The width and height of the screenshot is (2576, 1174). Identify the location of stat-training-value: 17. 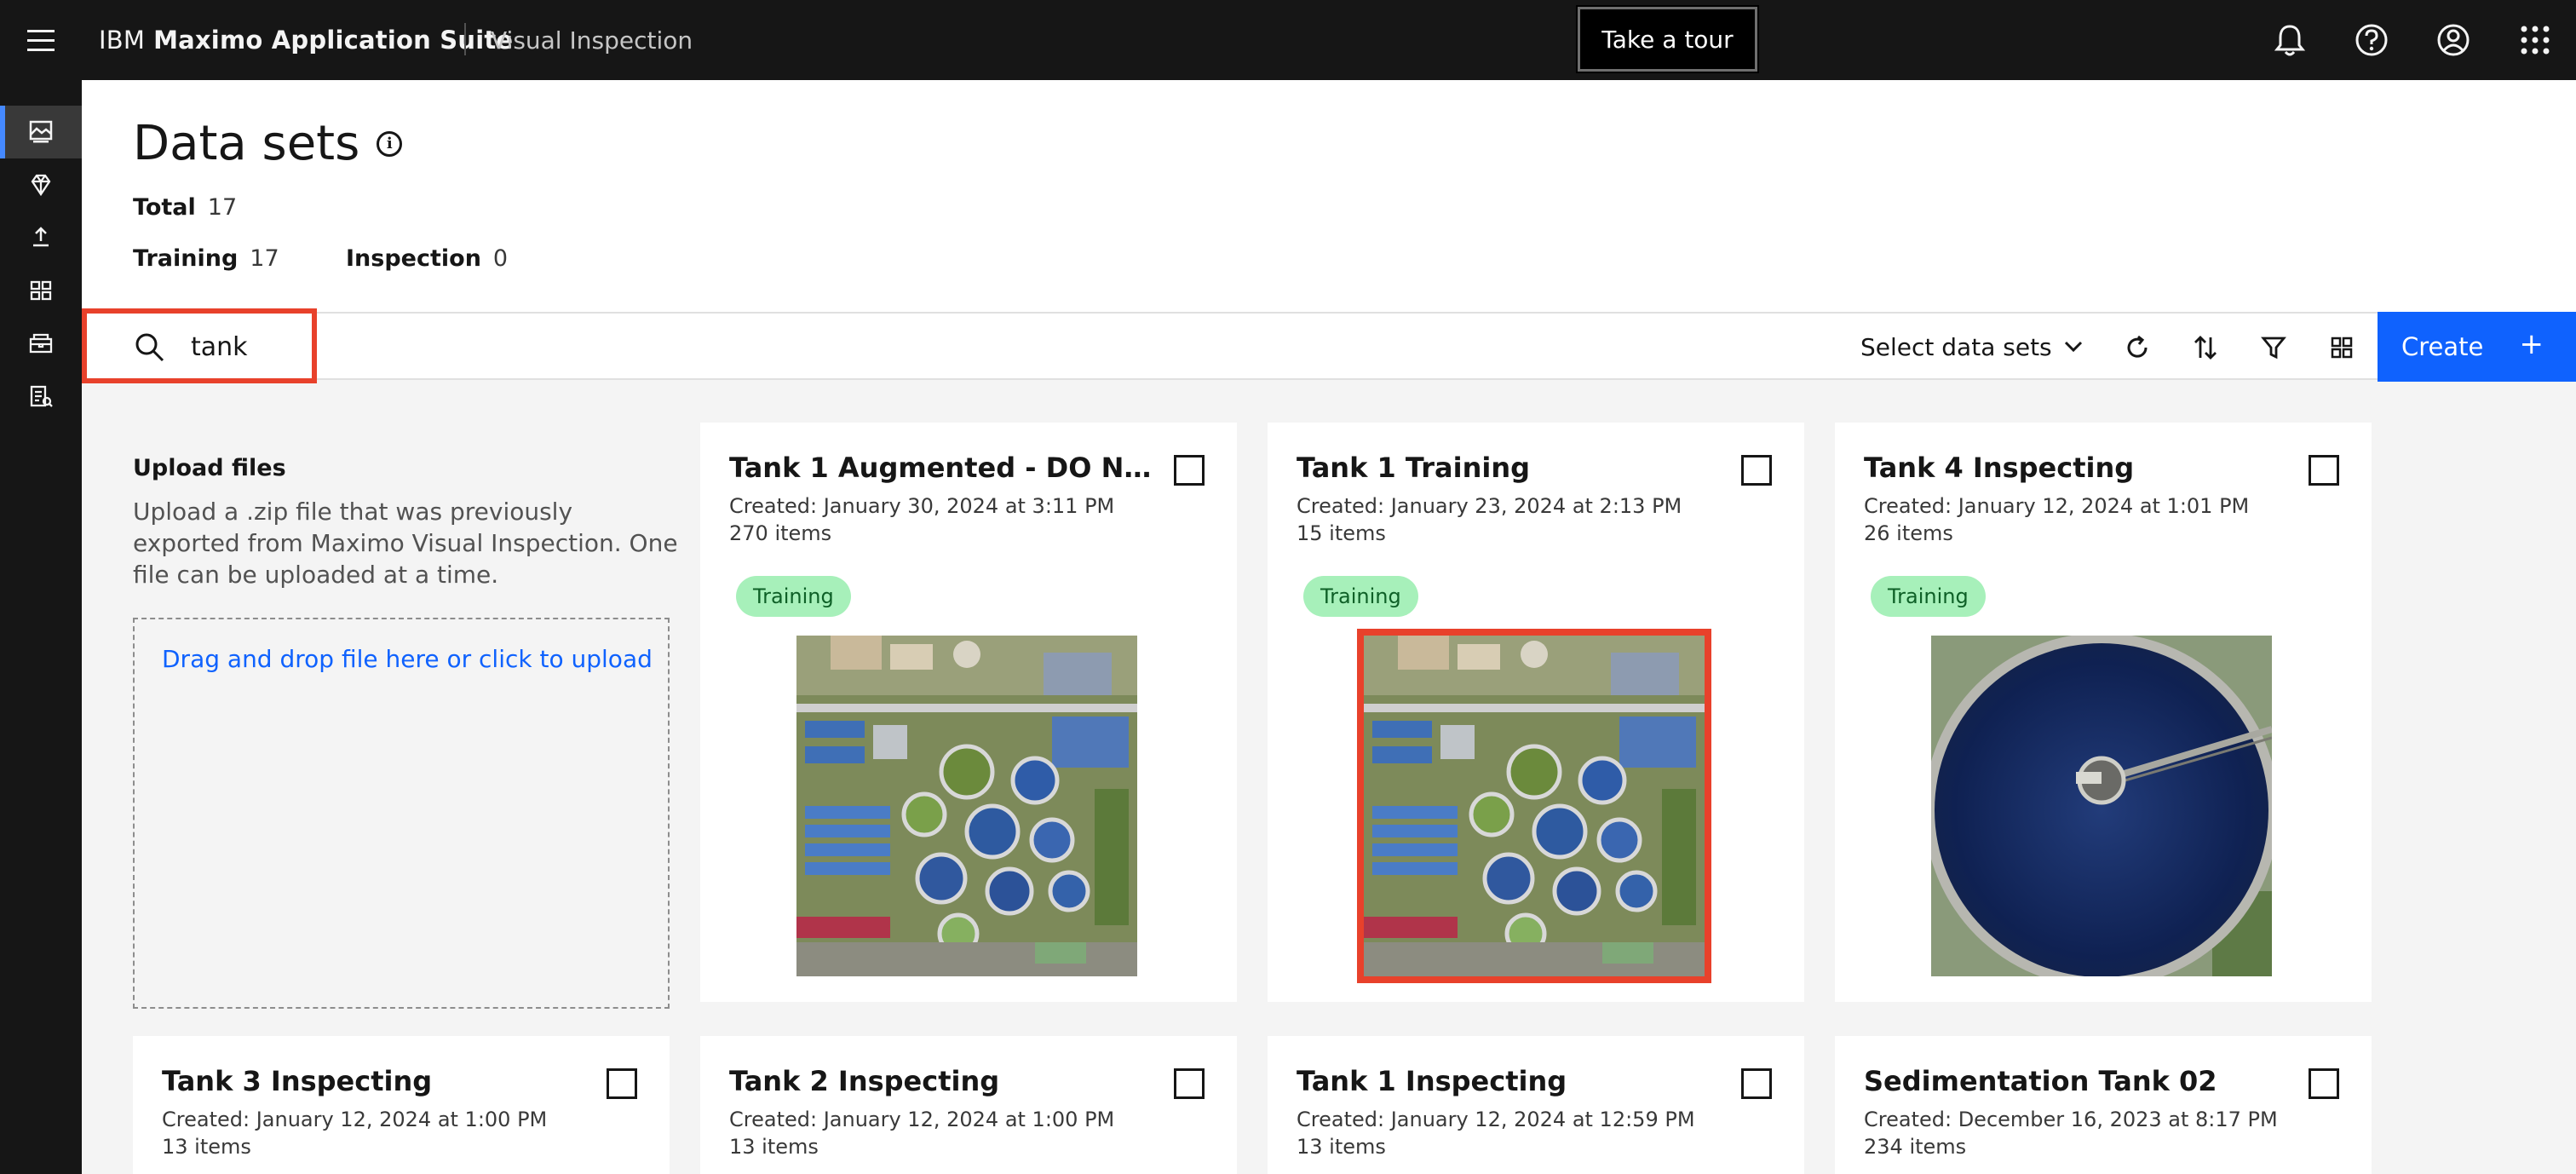
(264, 258).